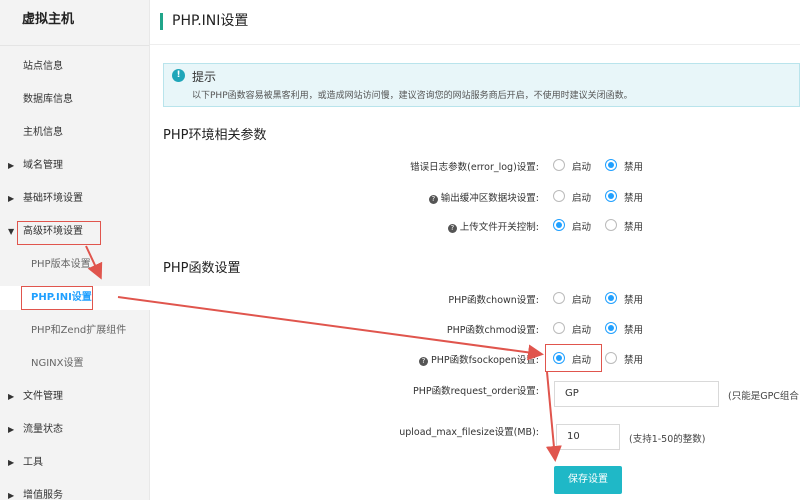  What do you see at coordinates (493, 300) in the screenshot?
I see `chown-label: PHP函数chown设置:` at bounding box center [493, 300].